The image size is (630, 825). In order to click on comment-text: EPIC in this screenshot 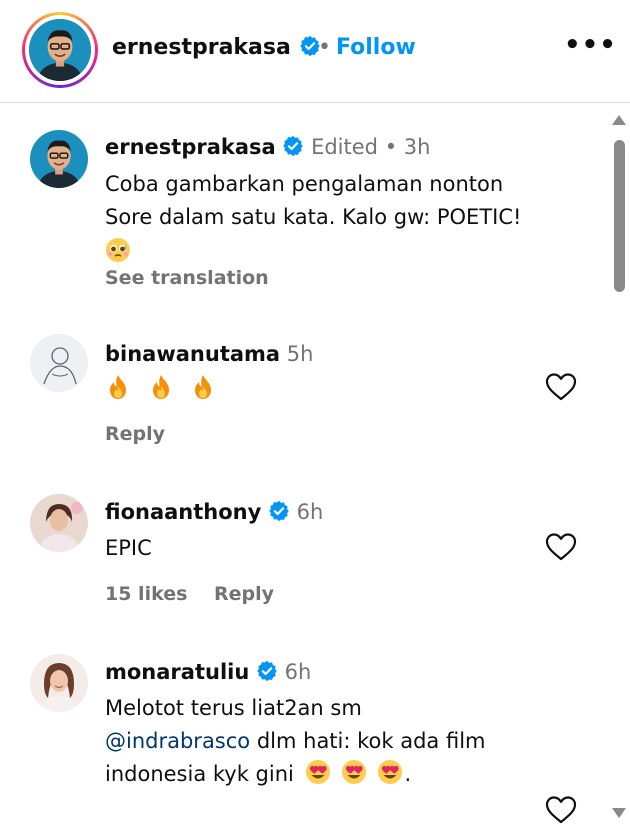, I will do `click(128, 548)`.